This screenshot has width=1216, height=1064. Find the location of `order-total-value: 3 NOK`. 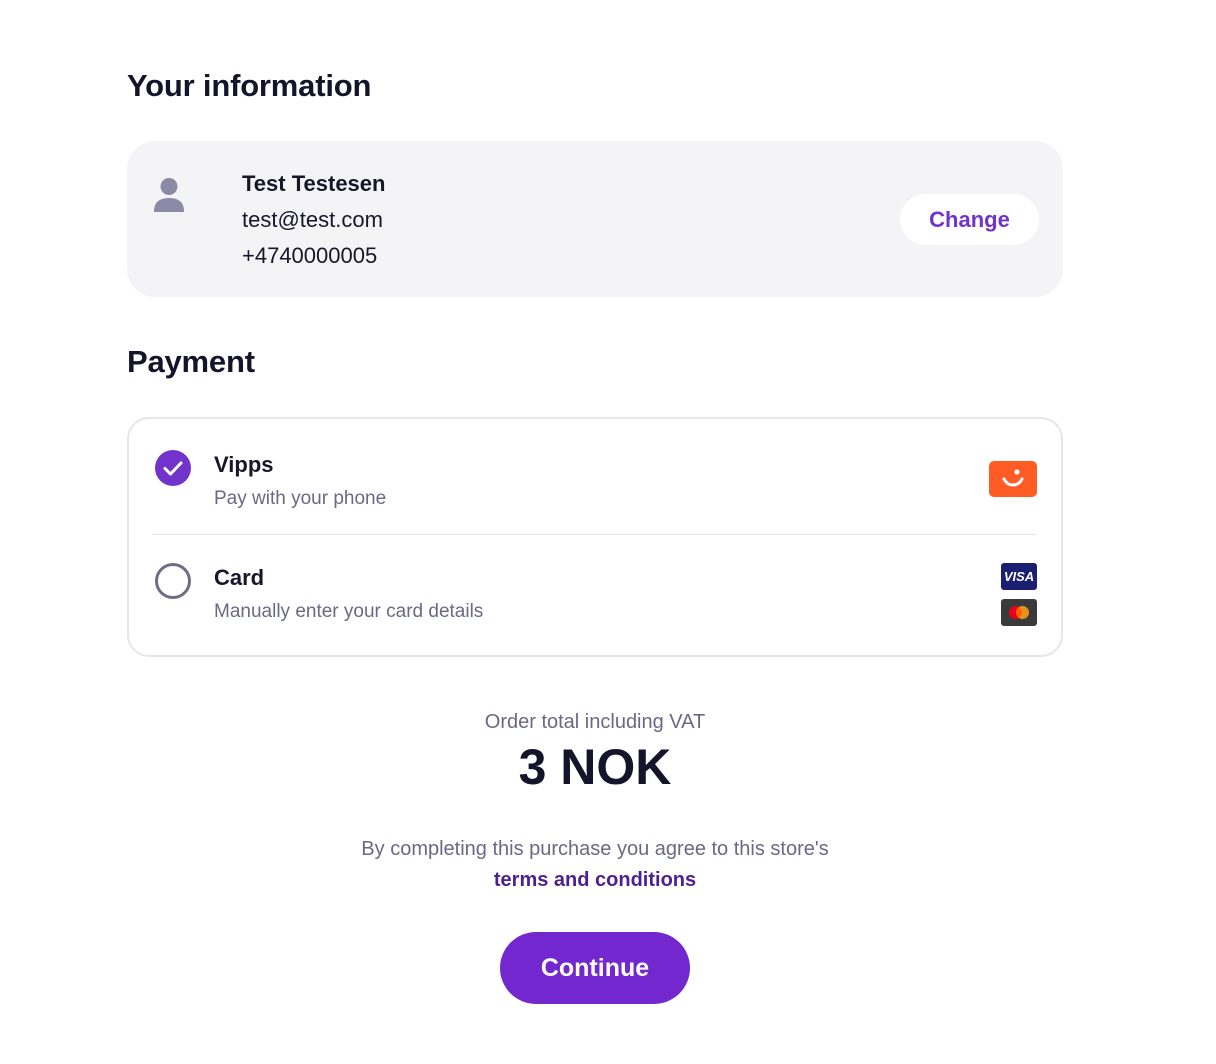

order-total-value: 3 NOK is located at coordinates (595, 767).